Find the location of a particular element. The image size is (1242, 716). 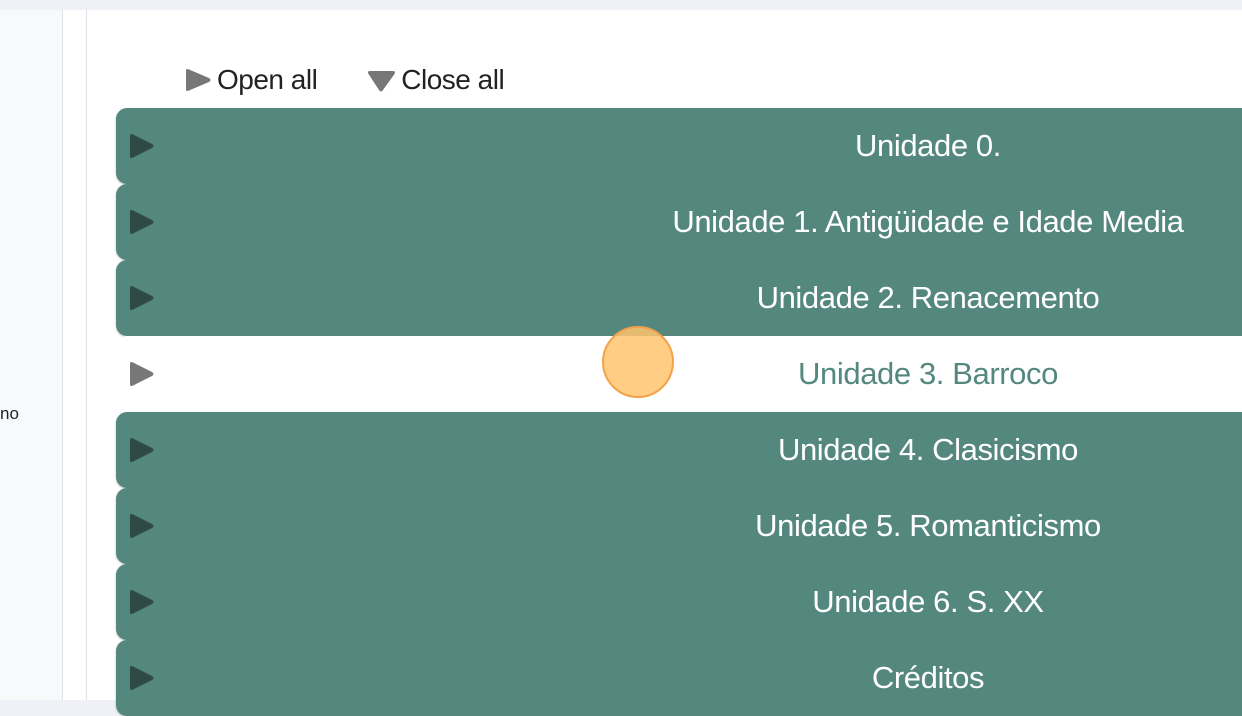

section-title: Unidade 0. is located at coordinates (925, 146).